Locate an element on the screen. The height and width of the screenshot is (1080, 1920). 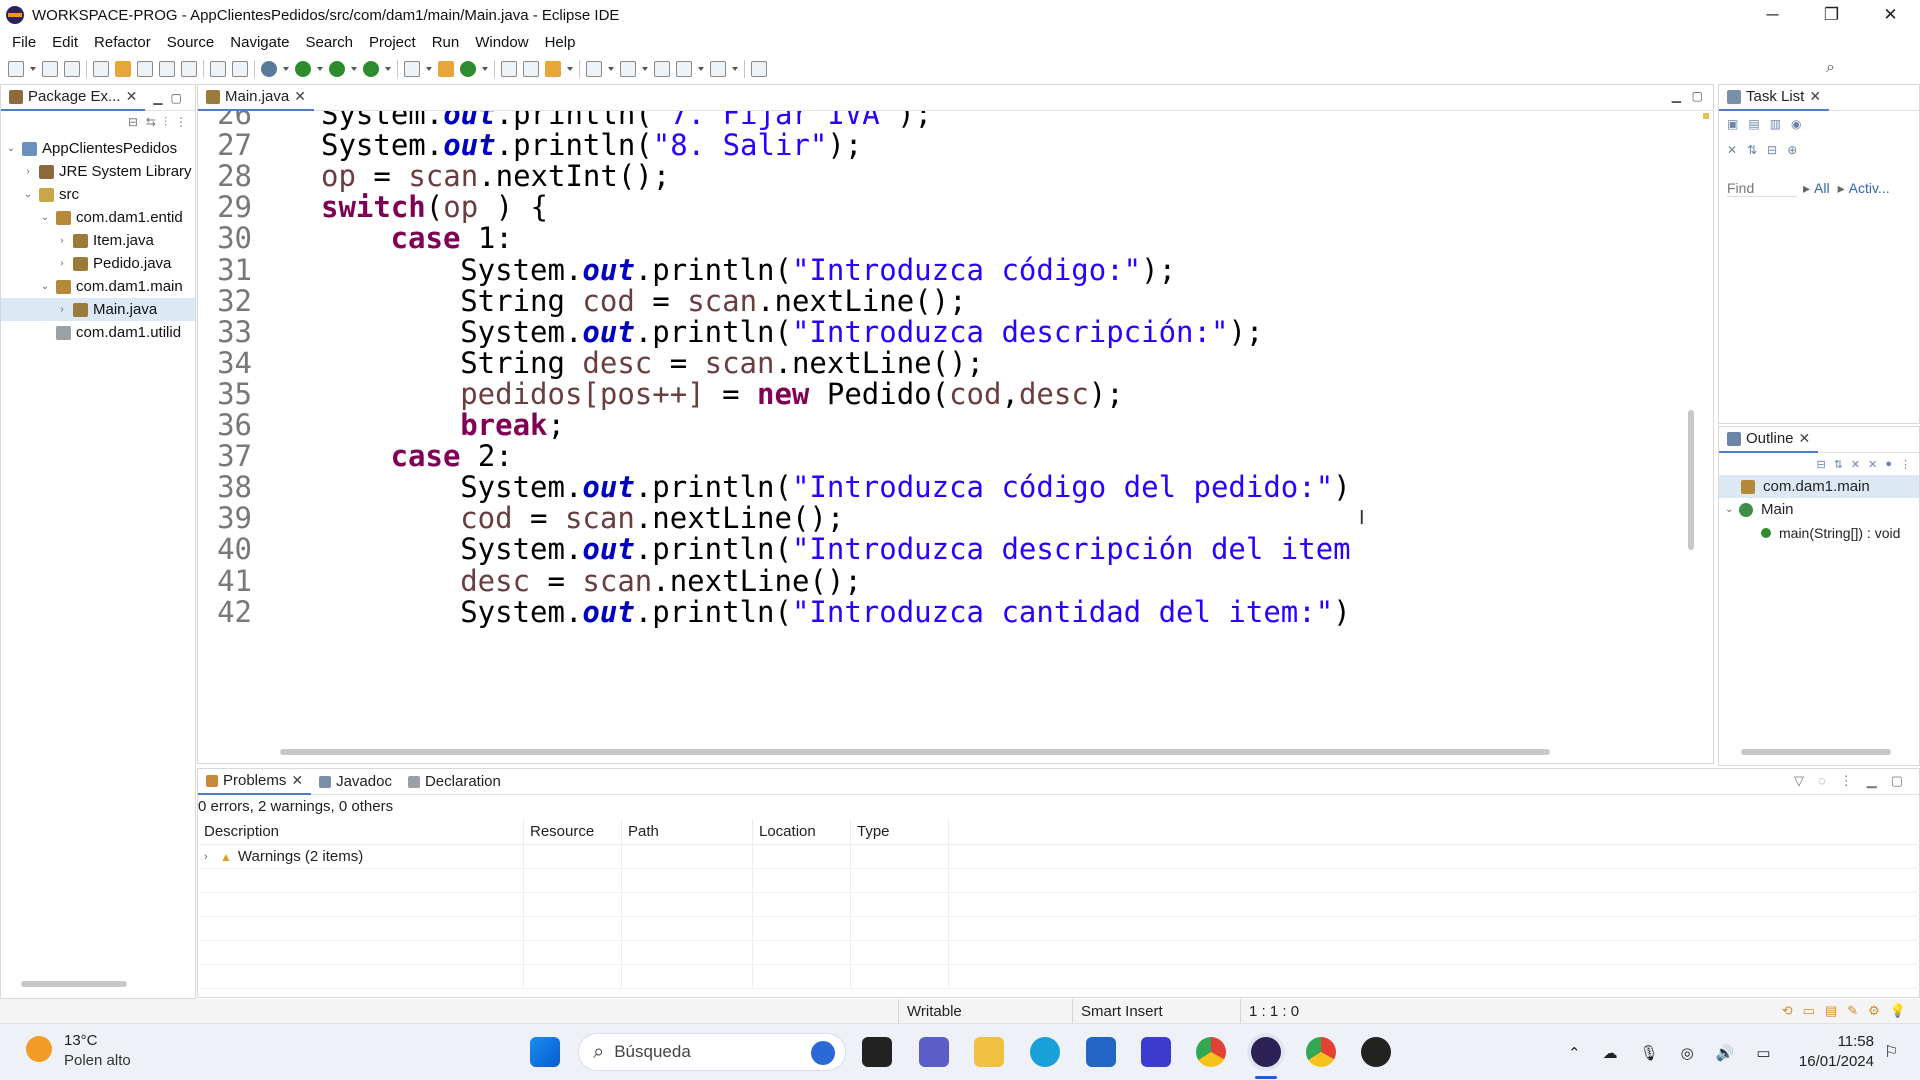
run-icon is located at coordinates (303, 69).